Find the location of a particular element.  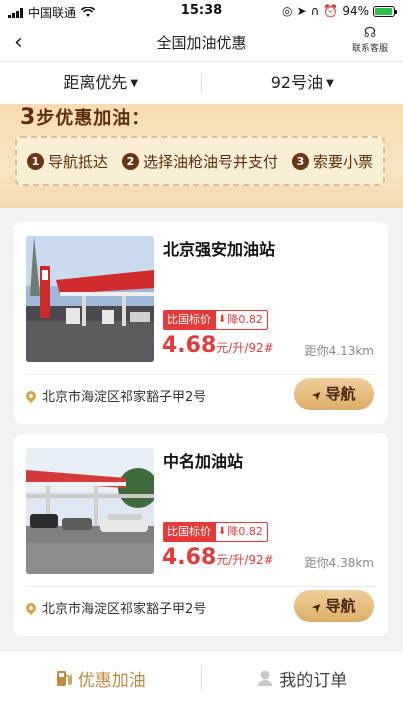

page-title: 全国加油优惠 is located at coordinates (201, 43).